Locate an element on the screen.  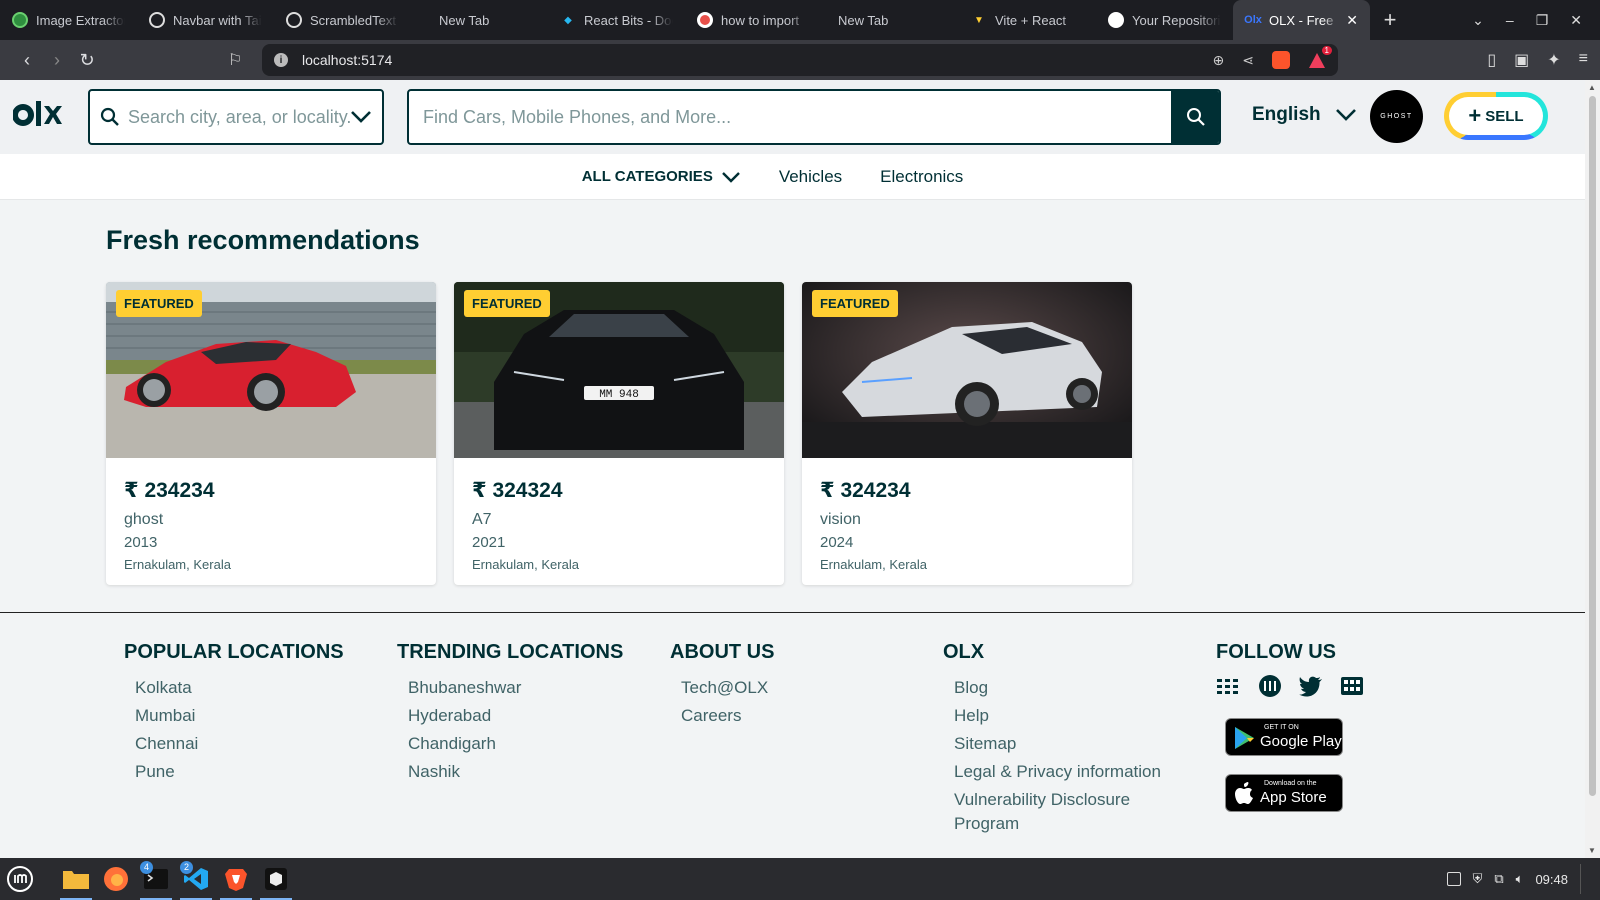
footer-link: Tech@OLX is located at coordinates (727, 688).